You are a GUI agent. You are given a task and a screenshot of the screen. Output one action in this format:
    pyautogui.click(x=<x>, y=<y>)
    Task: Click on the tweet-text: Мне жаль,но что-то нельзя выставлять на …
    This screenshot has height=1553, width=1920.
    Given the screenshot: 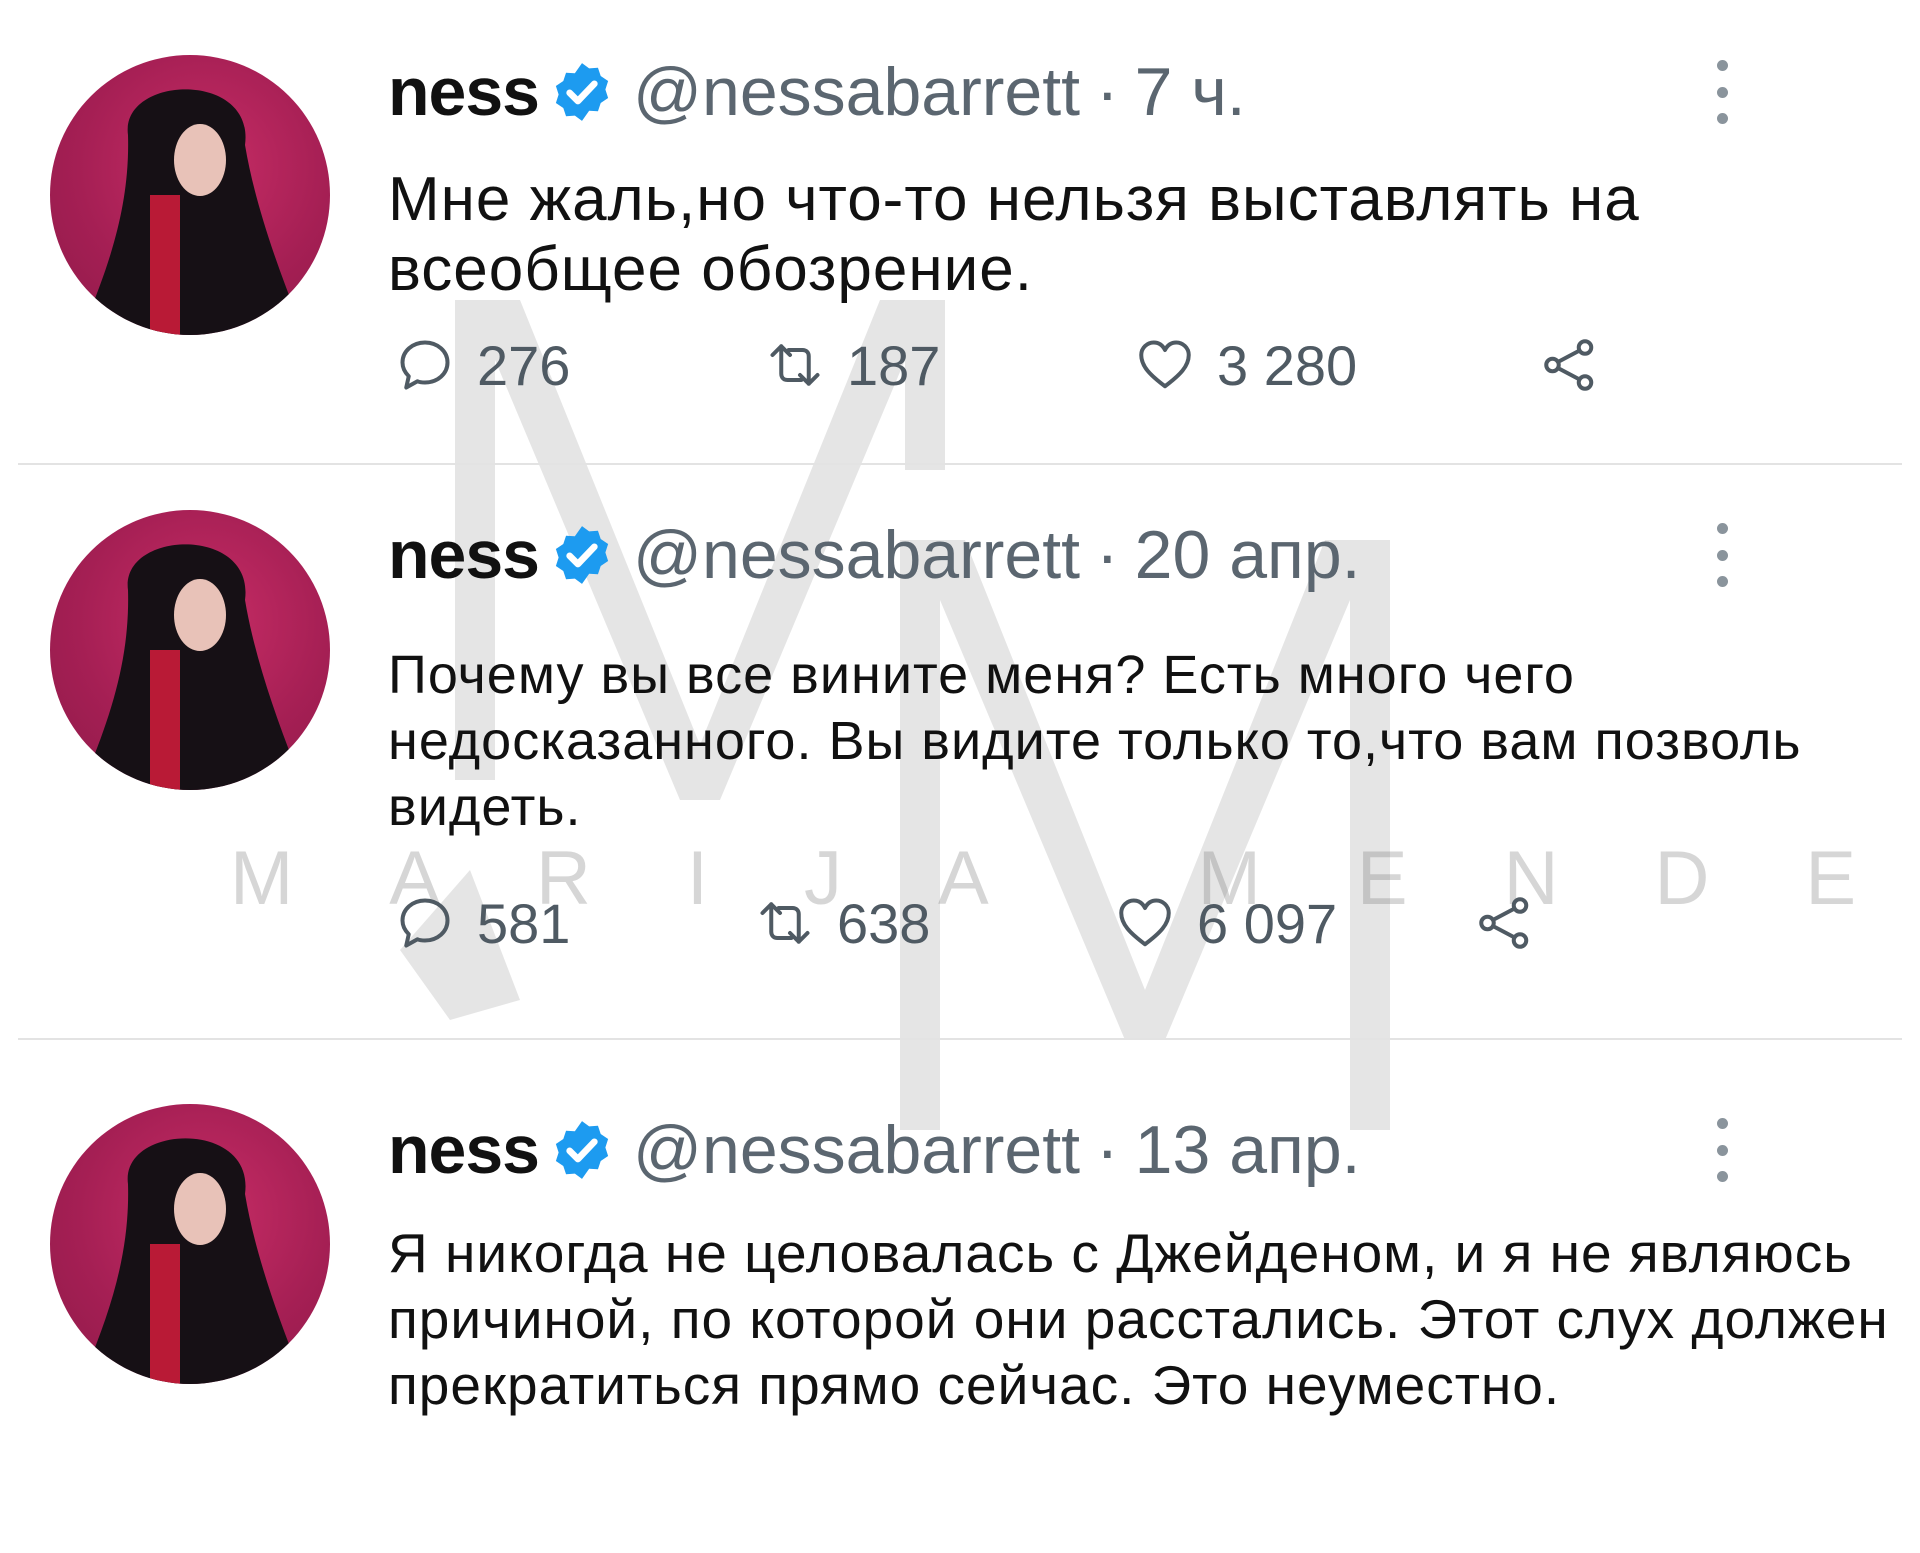 What is the action you would take?
    pyautogui.click(x=1014, y=234)
    